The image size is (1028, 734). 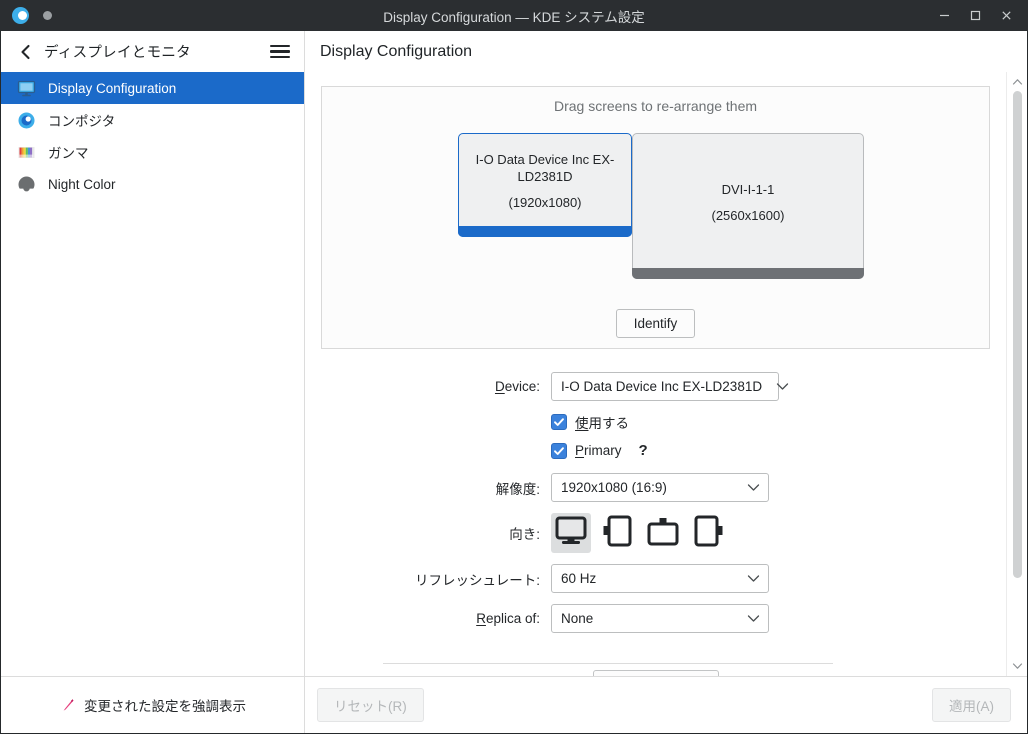 What do you see at coordinates (609, 423) in the screenshot?
I see `enabled-label-rest: 用する` at bounding box center [609, 423].